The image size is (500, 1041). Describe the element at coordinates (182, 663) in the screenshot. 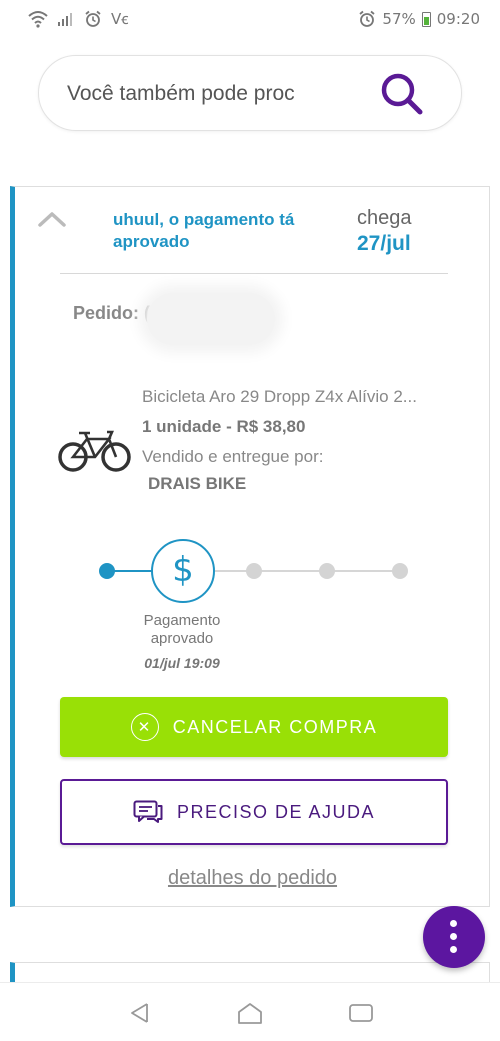

I see `progress-step-date: 01/jul 19:09` at that location.